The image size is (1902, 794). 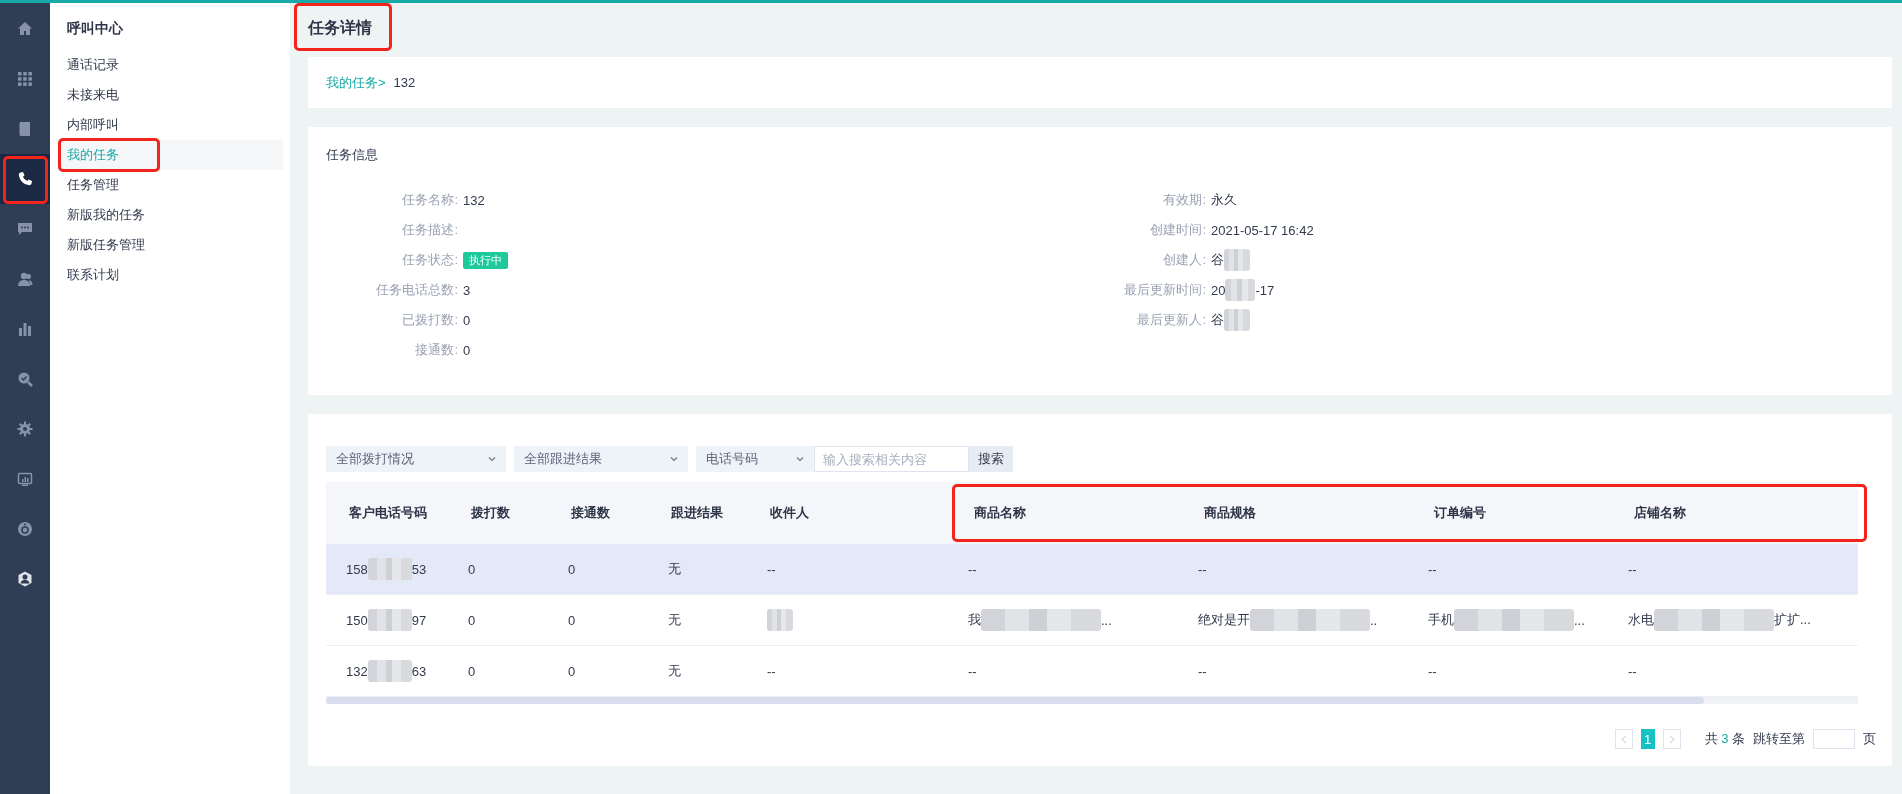 What do you see at coordinates (430, 260) in the screenshot?
I see `field-label: 任务状态:` at bounding box center [430, 260].